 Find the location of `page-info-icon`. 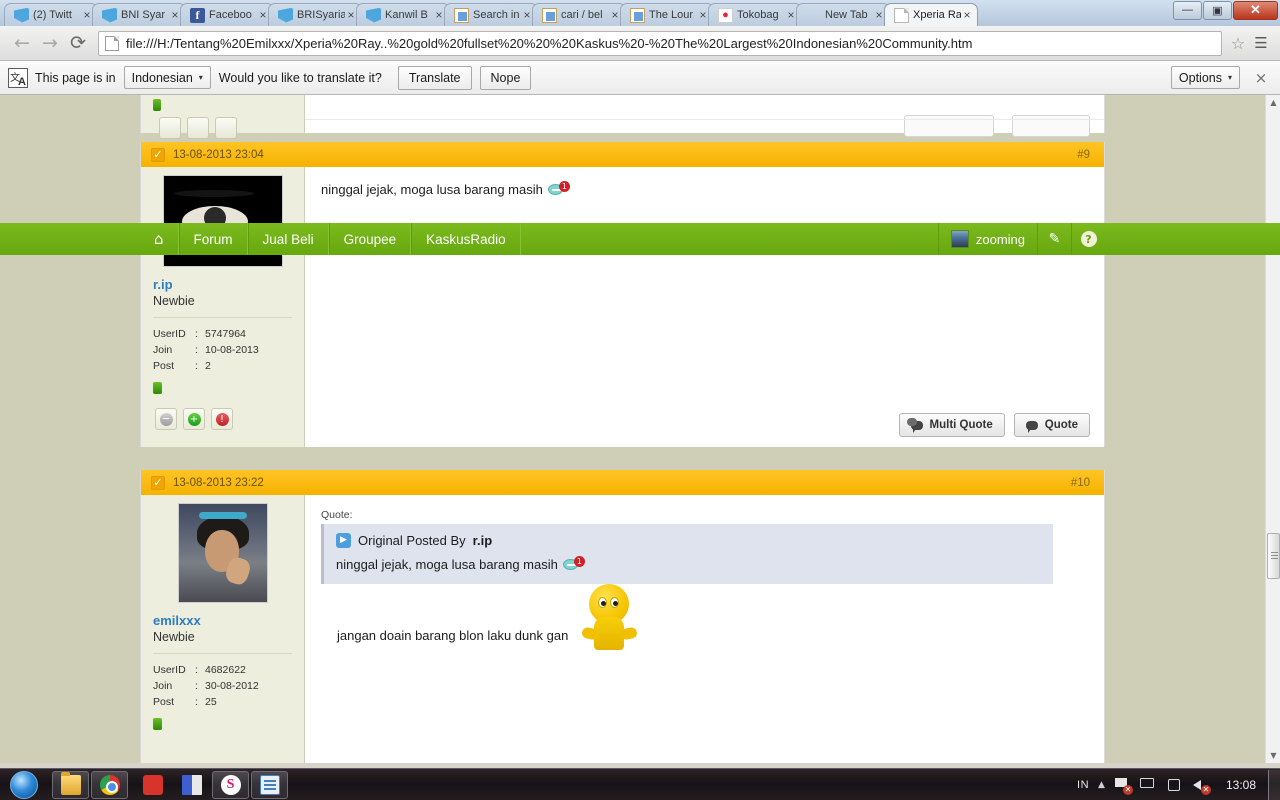

page-info-icon is located at coordinates (112, 43).